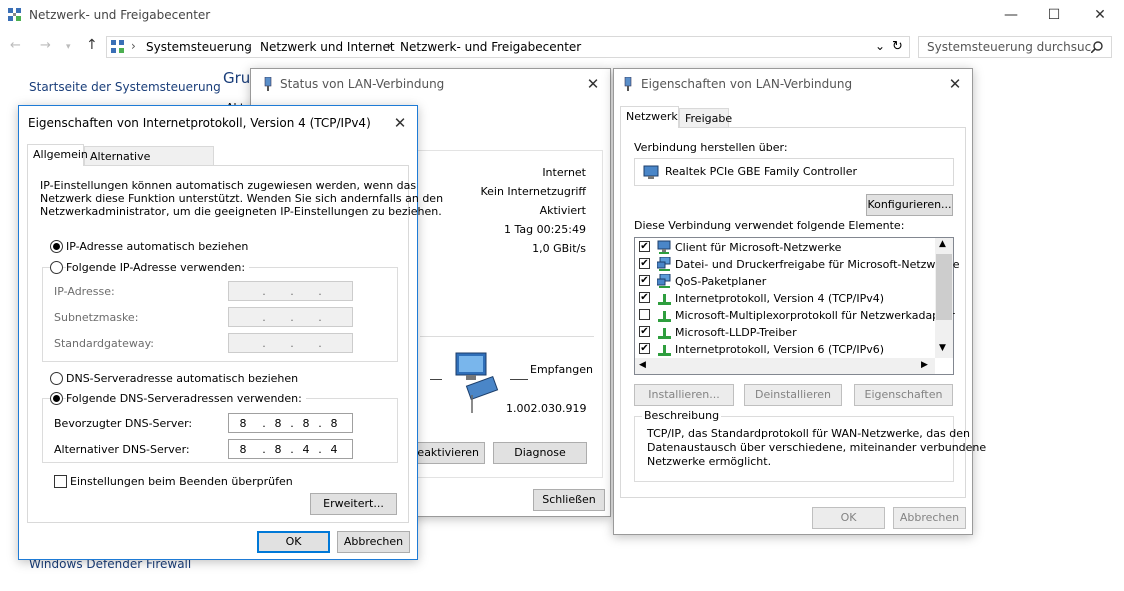 The width and height of the screenshot is (1124, 591). What do you see at coordinates (158, 267) in the screenshot?
I see `radio-ip-manual-label: Folgende IP-Adresse verwenden:` at bounding box center [158, 267].